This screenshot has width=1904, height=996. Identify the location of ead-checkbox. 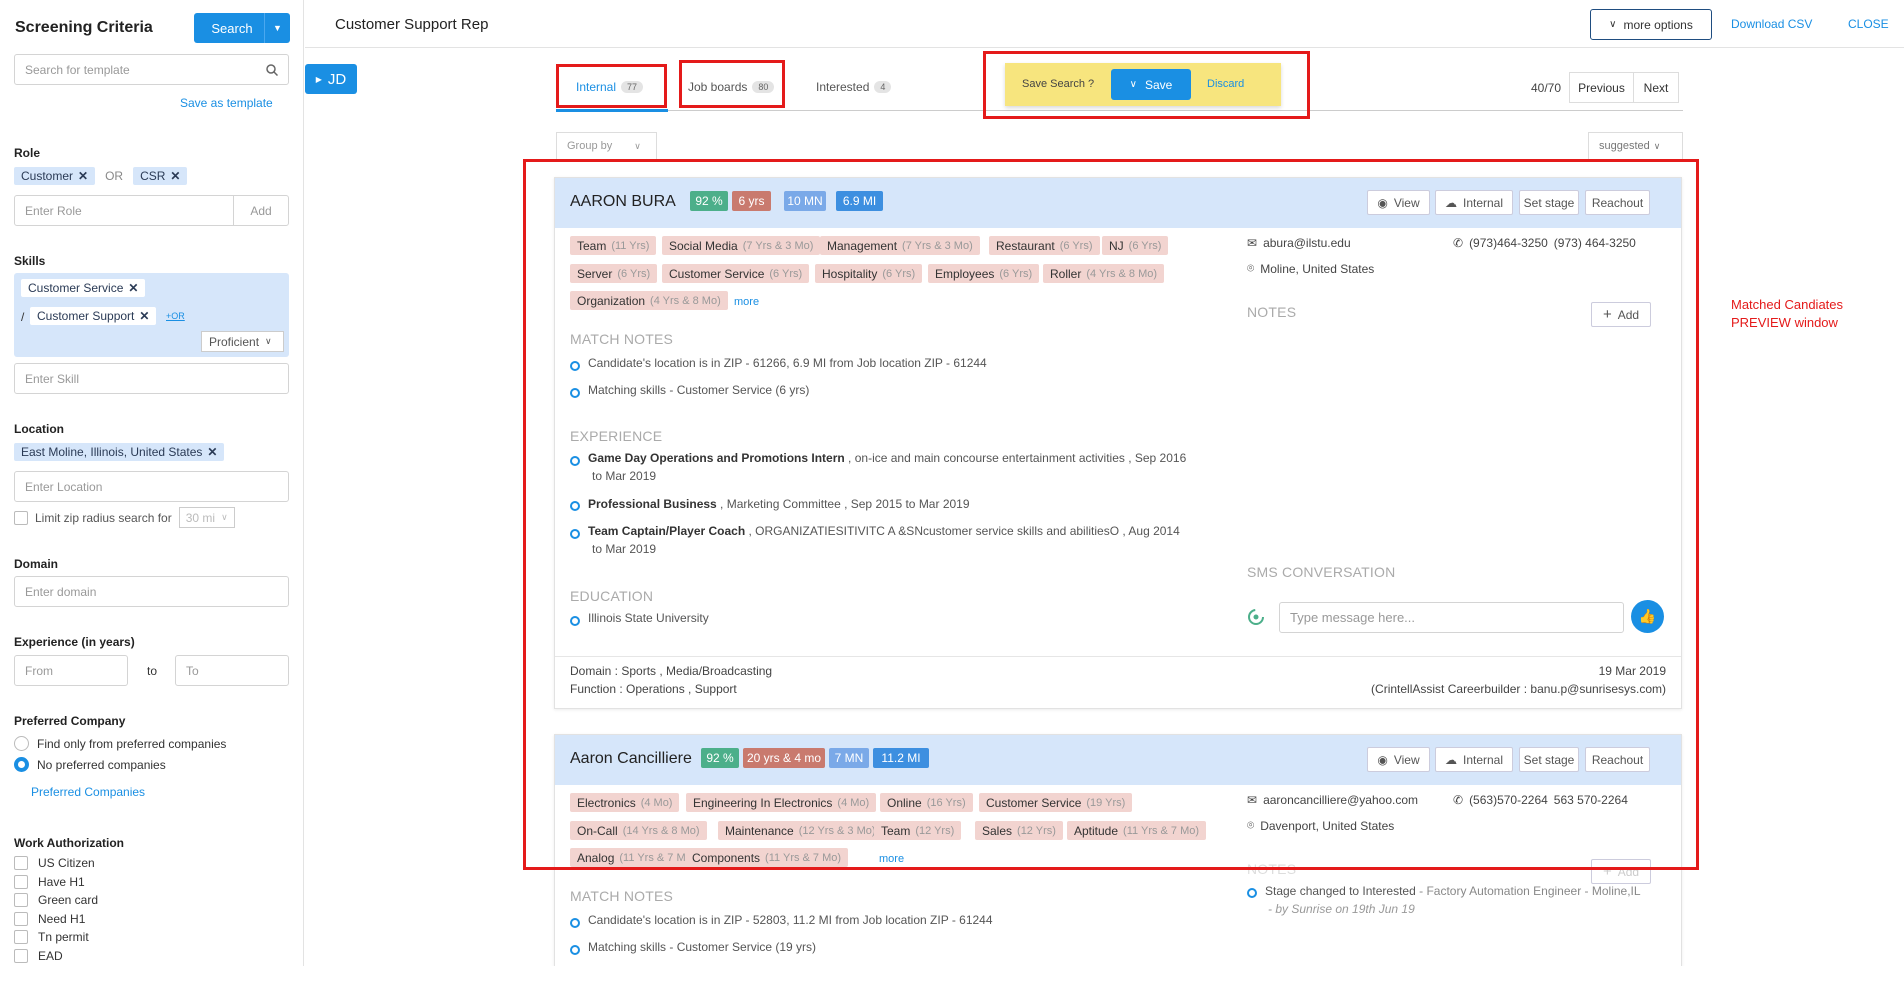
(21, 955).